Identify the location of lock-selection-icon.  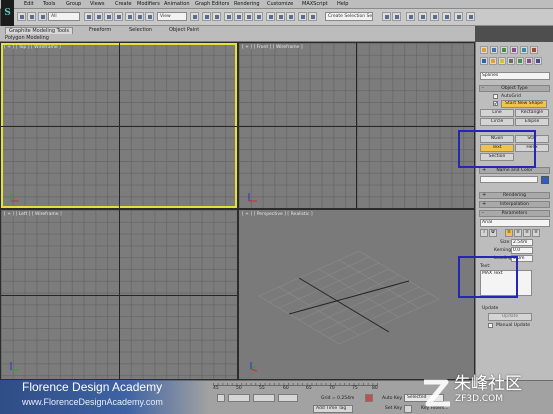
(221, 398).